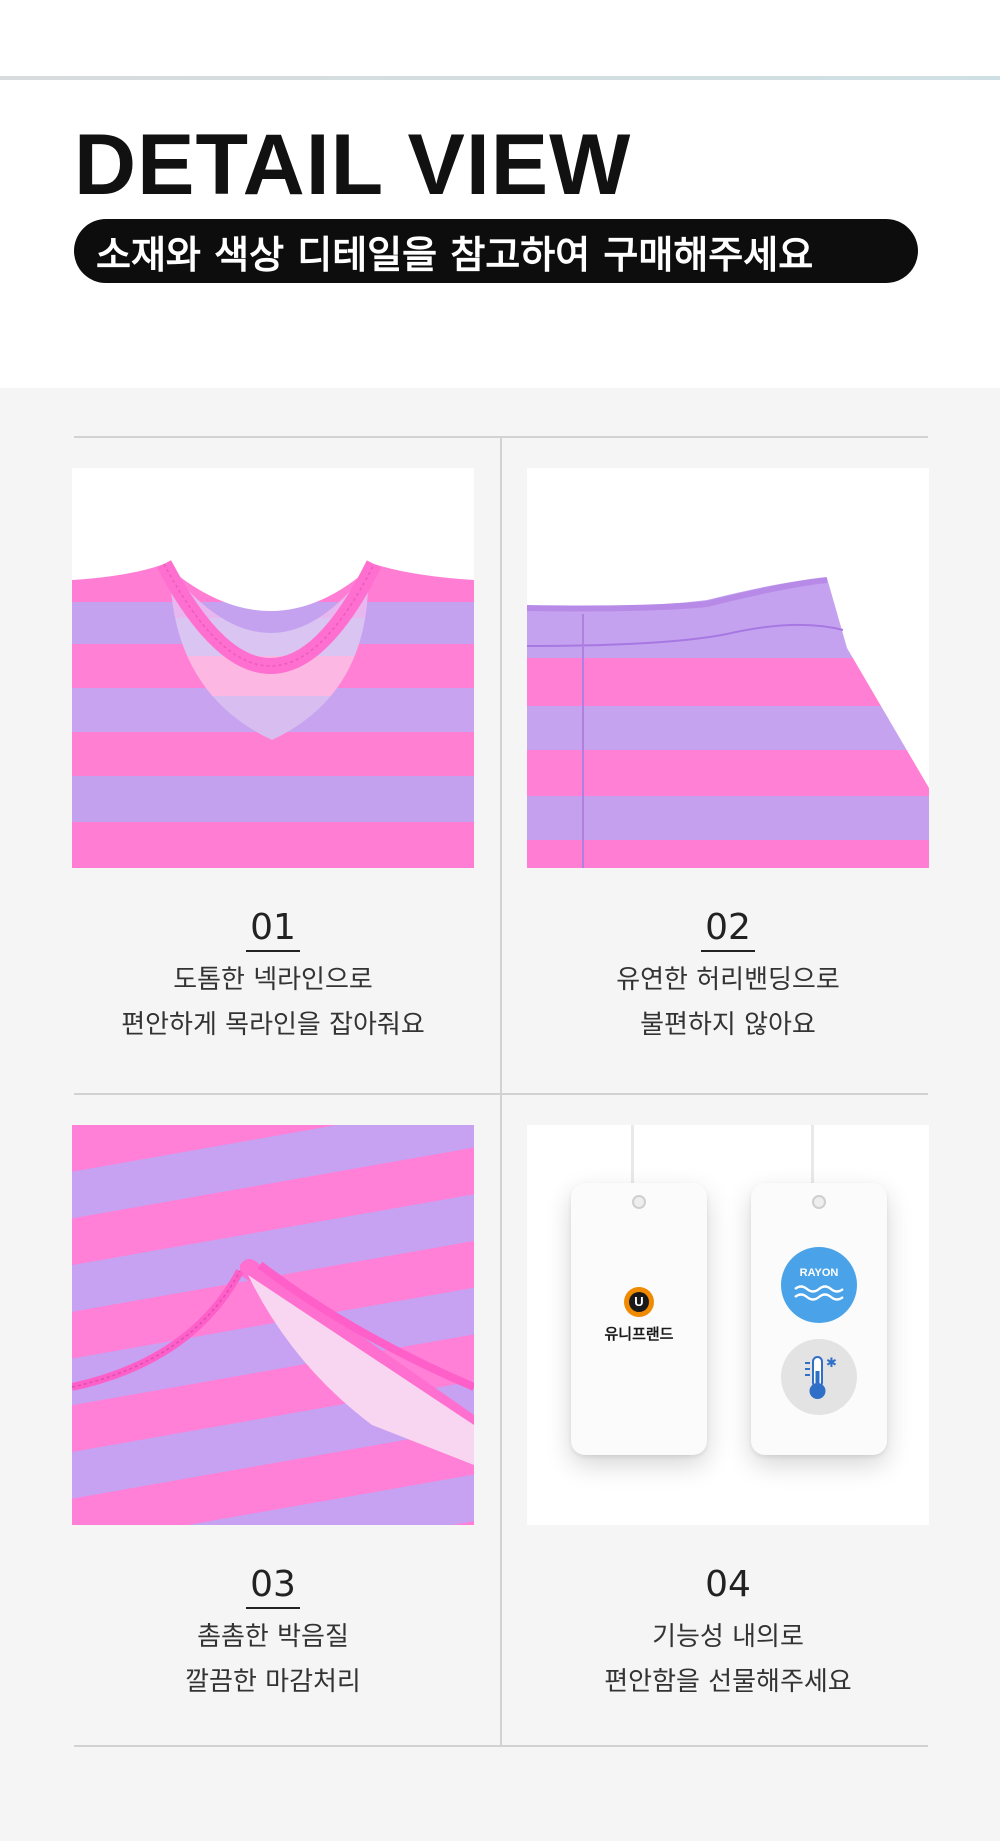  I want to click on subtitle-banner: 소재와 색상 디테일을 참고하여 구매해주세요, so click(496, 251).